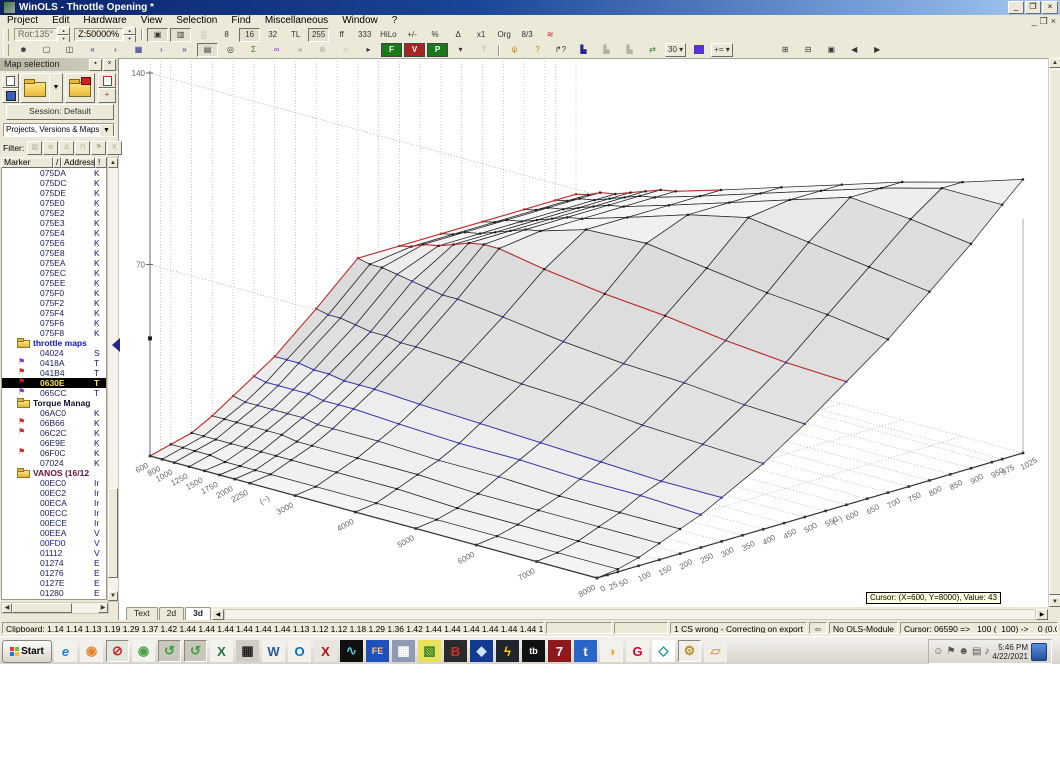 Image resolution: width=1060 pixels, height=763 pixels. I want to click on bits-32-button: 32, so click(273, 34).